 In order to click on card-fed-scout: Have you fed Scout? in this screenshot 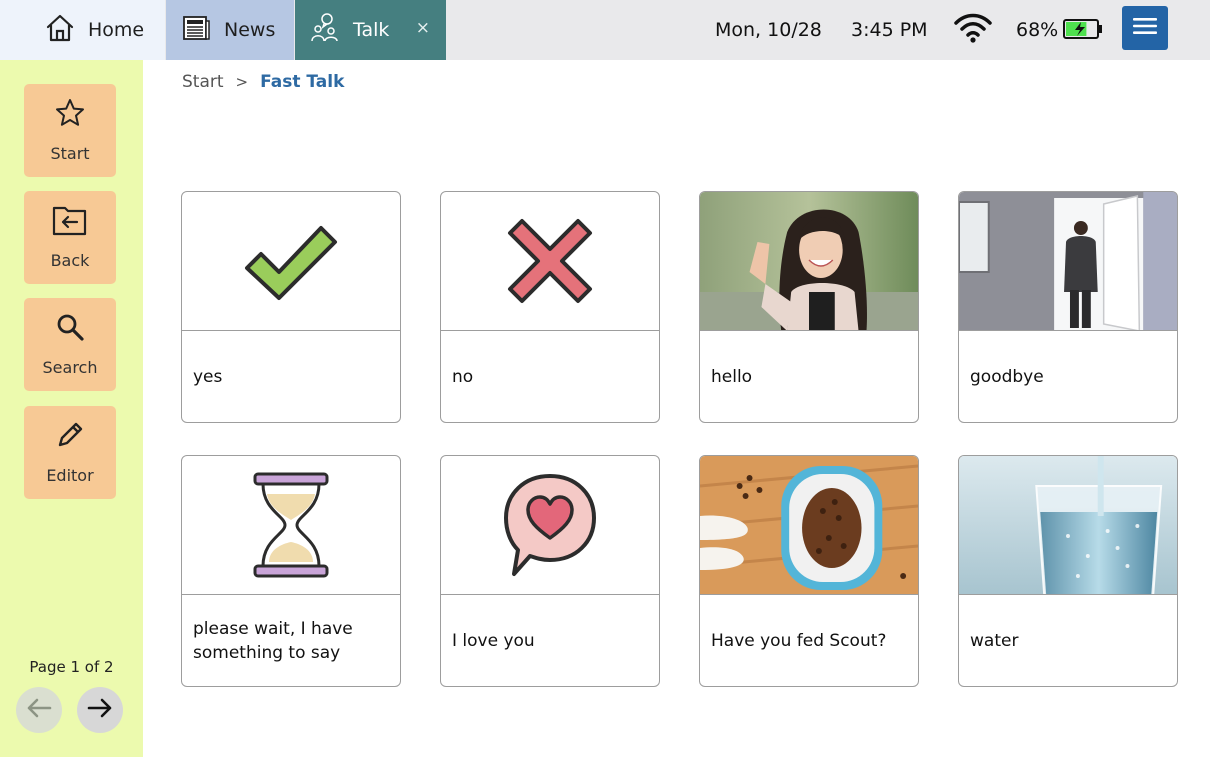, I will do `click(809, 571)`.